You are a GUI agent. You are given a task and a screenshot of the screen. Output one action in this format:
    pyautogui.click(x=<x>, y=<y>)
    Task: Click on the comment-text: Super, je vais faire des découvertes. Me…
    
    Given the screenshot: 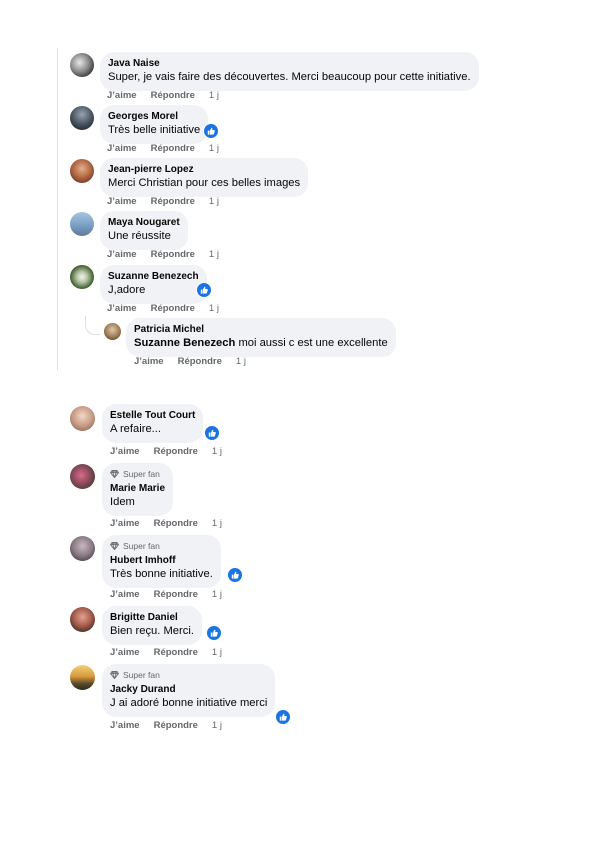 What is the action you would take?
    pyautogui.click(x=289, y=77)
    